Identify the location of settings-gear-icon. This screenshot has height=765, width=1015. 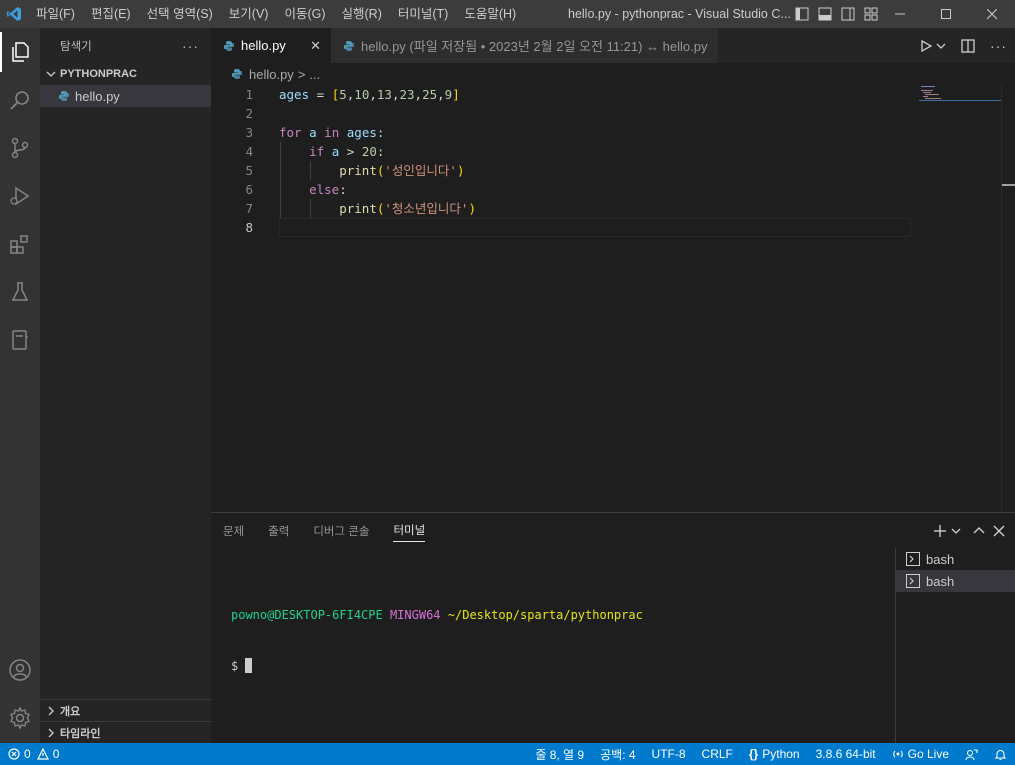
(20, 718).